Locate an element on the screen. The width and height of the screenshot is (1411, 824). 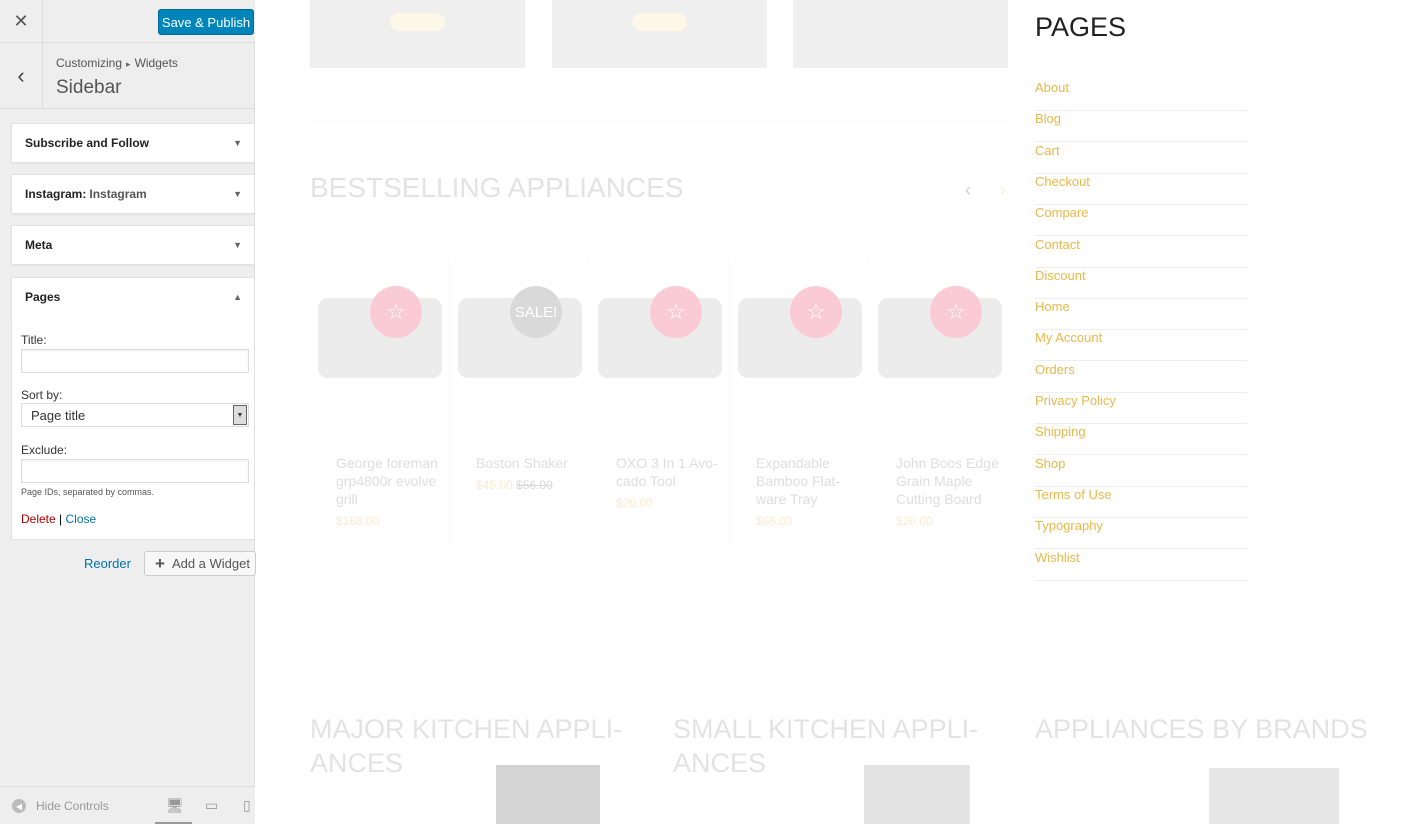
breadcrumb-customizing: Customizing is located at coordinates (89, 63).